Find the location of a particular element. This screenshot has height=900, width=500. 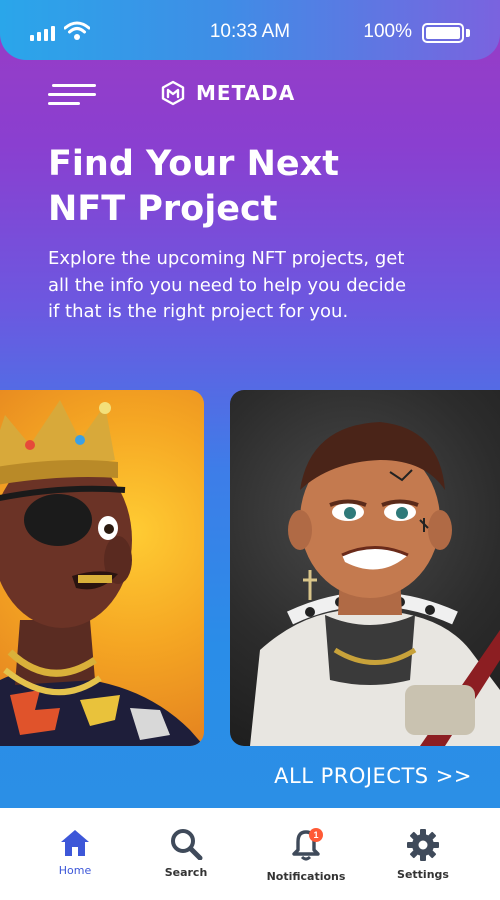

status-bar: 10:33 AM 100% is located at coordinates (250, 30).